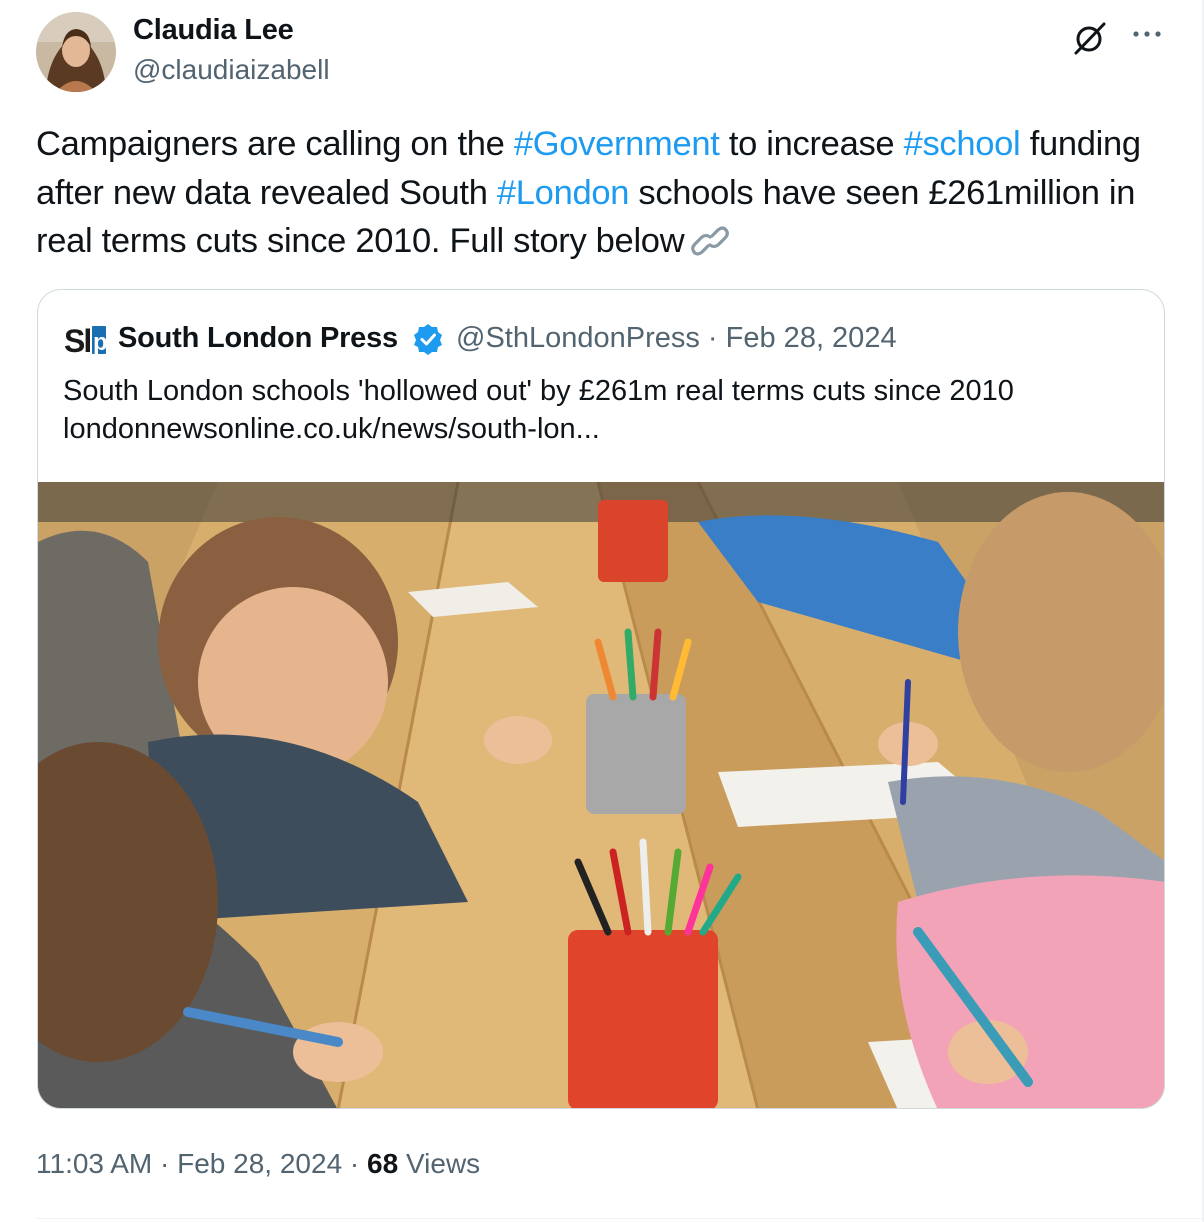 The height and width of the screenshot is (1222, 1204). I want to click on grok-icon, so click(1090, 38).